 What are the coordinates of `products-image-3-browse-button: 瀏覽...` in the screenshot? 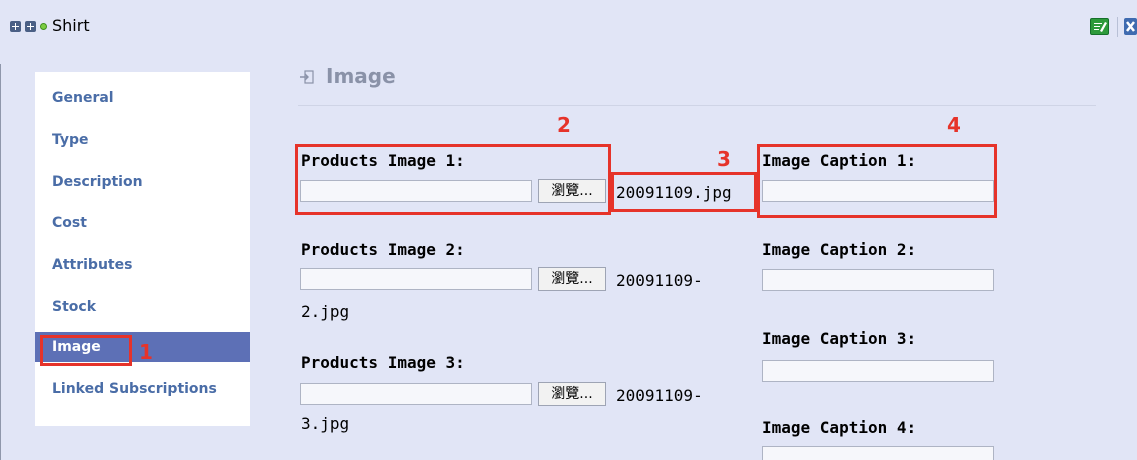 It's located at (572, 394).